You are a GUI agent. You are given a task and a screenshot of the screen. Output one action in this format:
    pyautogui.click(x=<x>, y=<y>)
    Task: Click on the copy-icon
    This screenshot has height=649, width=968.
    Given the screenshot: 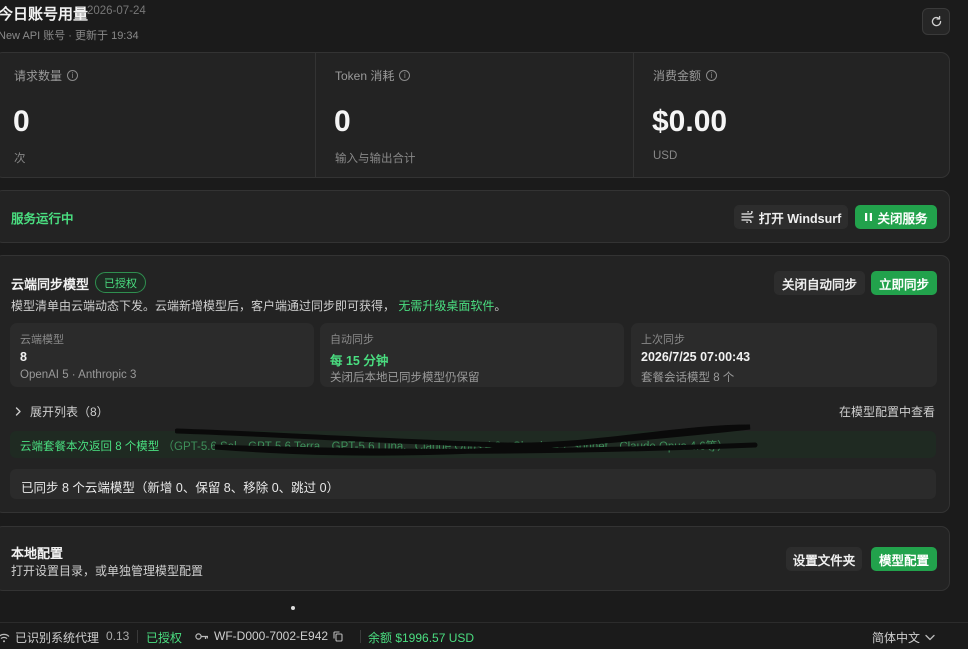 What is the action you would take?
    pyautogui.click(x=338, y=636)
    